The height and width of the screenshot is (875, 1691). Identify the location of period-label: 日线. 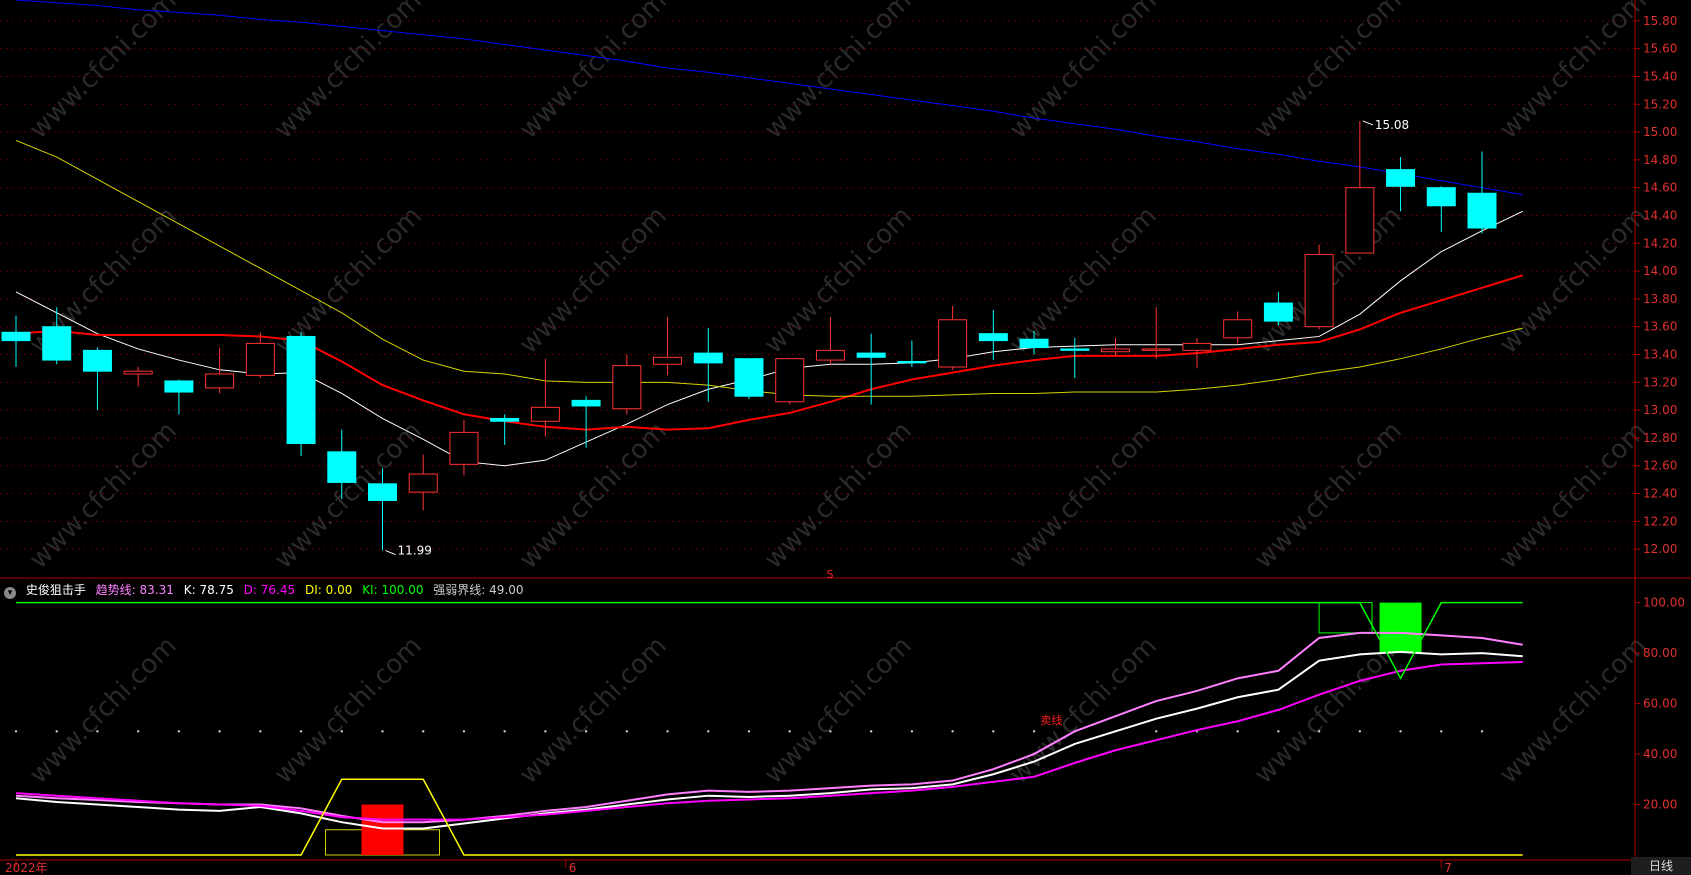
(1661, 866).